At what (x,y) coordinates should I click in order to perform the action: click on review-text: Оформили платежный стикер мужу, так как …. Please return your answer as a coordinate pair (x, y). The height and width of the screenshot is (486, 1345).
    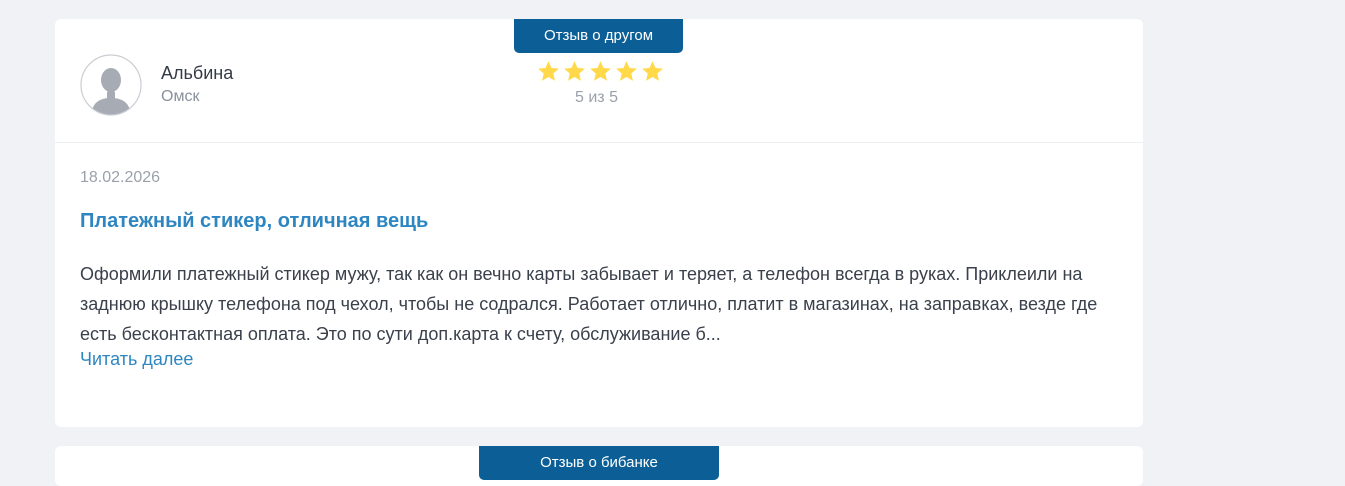
    Looking at the image, I should click on (589, 304).